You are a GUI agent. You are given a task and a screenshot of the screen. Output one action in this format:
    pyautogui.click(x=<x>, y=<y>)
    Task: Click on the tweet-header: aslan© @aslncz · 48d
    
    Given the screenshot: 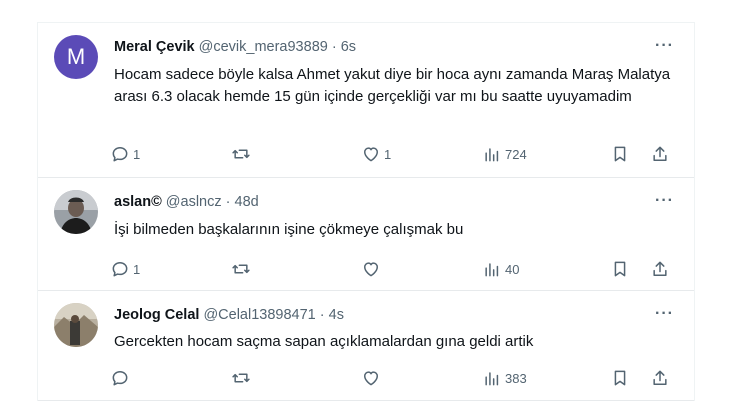 What is the action you would take?
    pyautogui.click(x=186, y=202)
    